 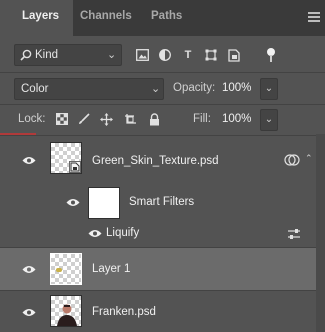 What do you see at coordinates (111, 269) in the screenshot?
I see `layer-name: Layer 1` at bounding box center [111, 269].